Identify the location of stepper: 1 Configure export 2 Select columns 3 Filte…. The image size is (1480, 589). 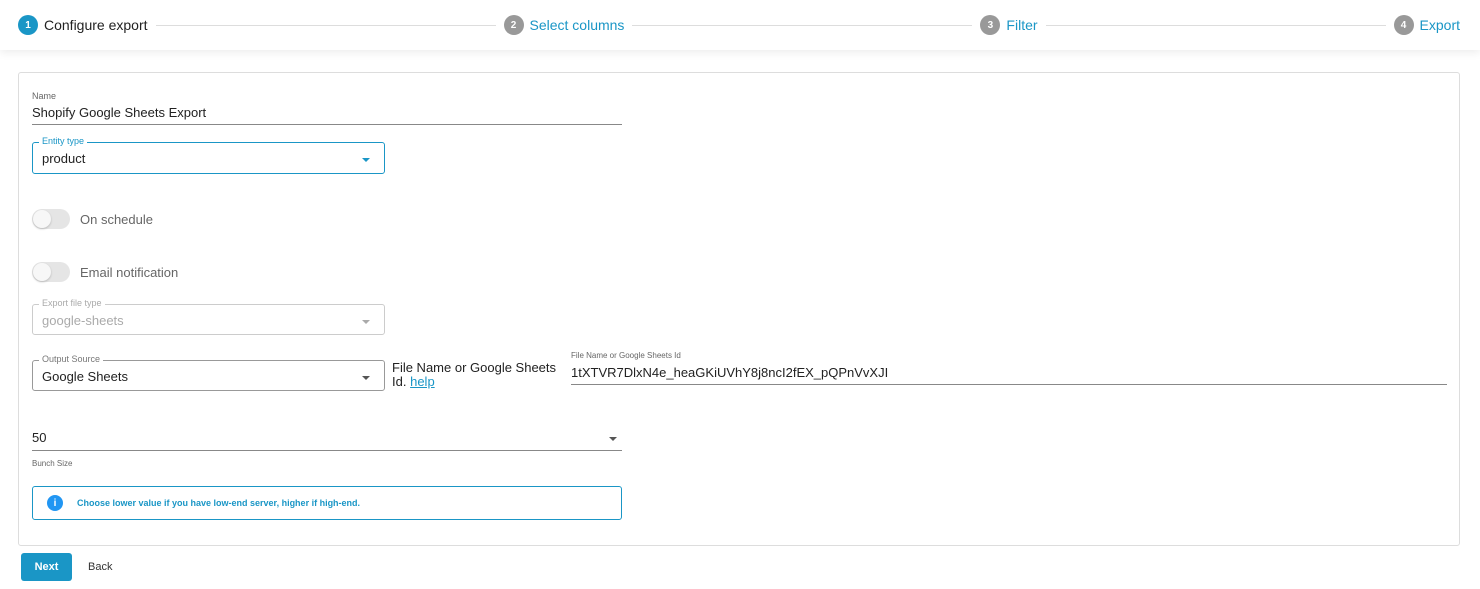
(740, 25).